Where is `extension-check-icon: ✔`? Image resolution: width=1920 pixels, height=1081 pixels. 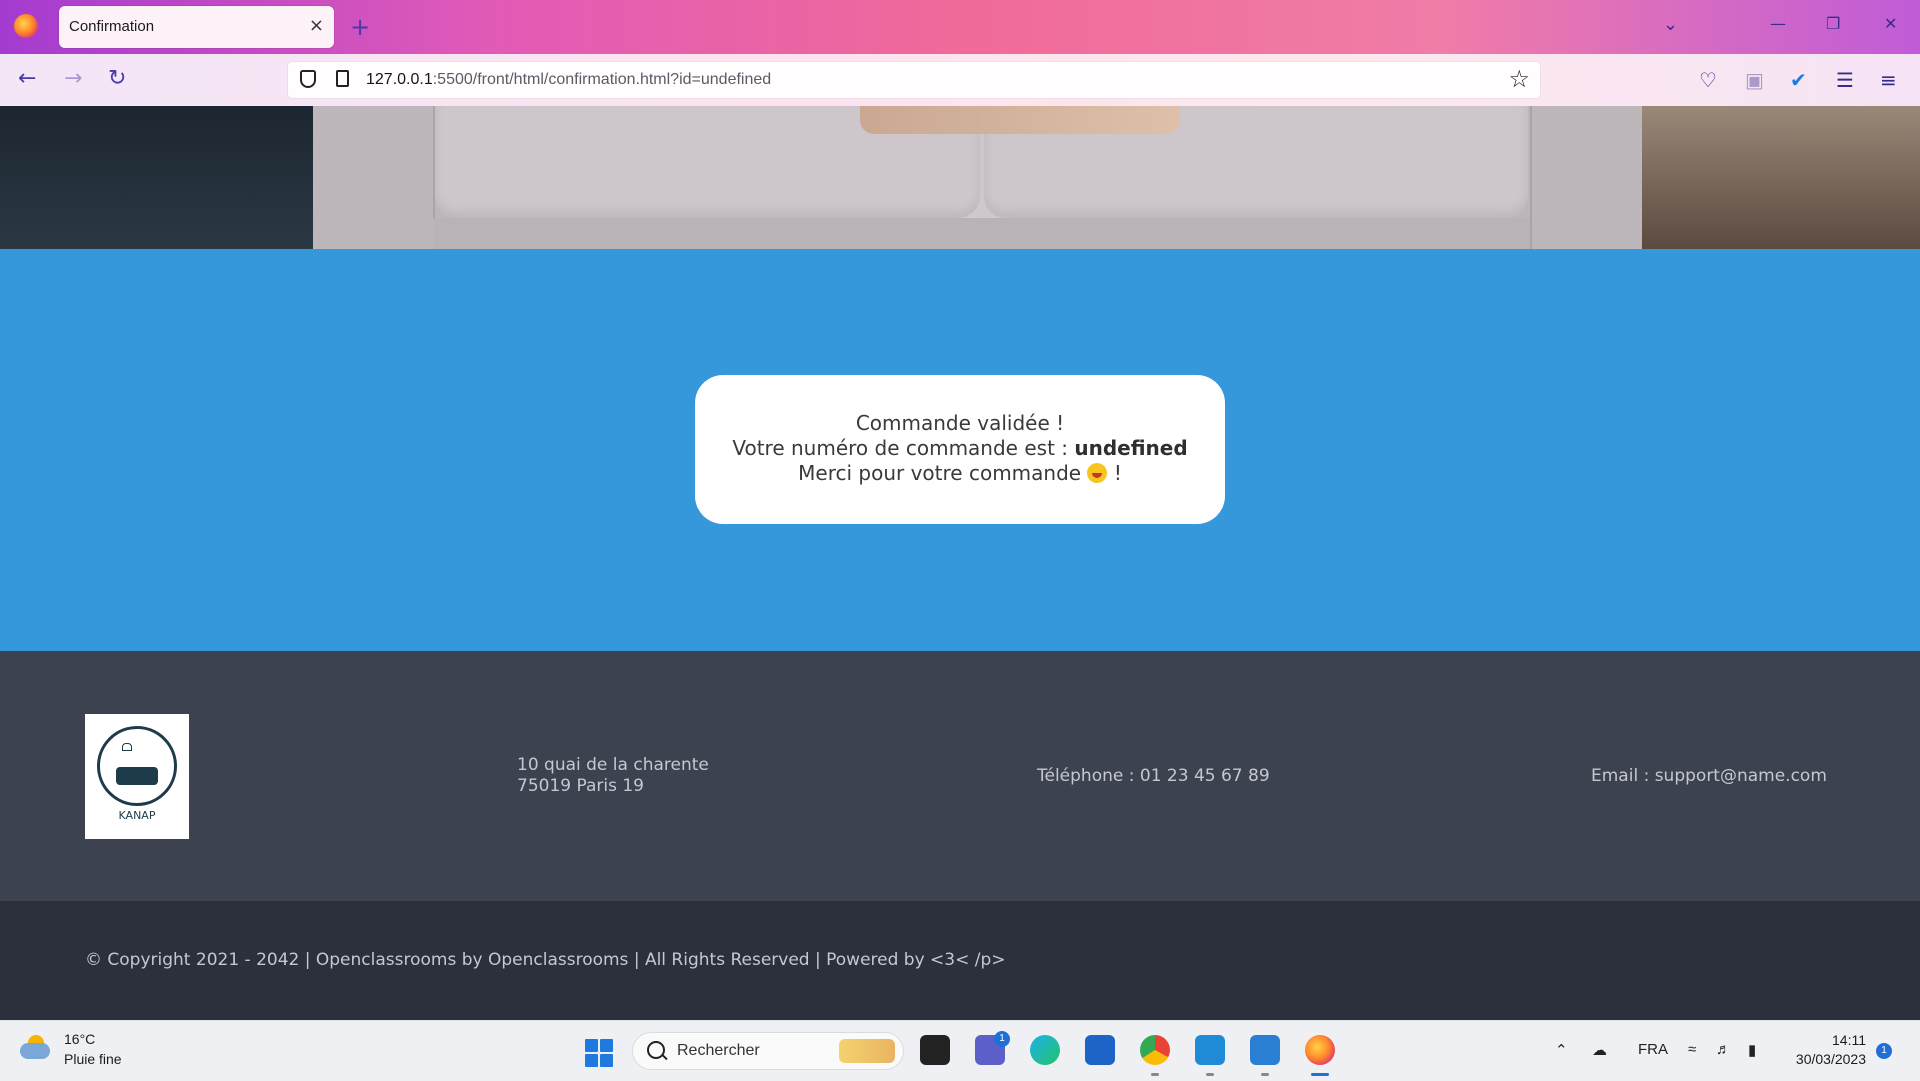 extension-check-icon: ✔ is located at coordinates (1798, 80).